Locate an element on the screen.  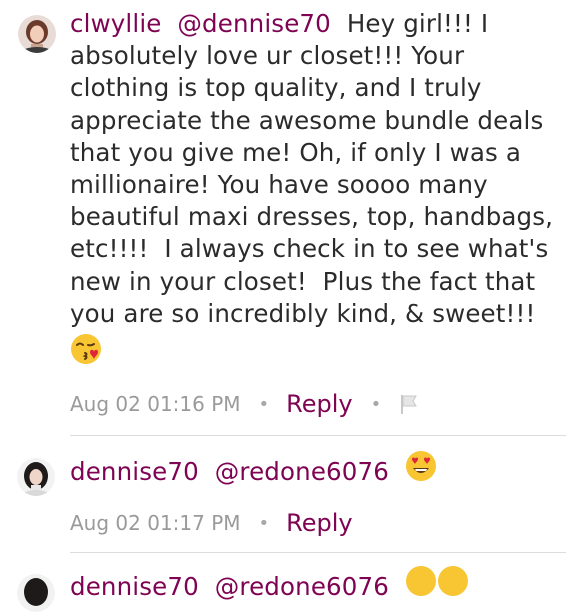
comment-username: clwyllie is located at coordinates (116, 23).